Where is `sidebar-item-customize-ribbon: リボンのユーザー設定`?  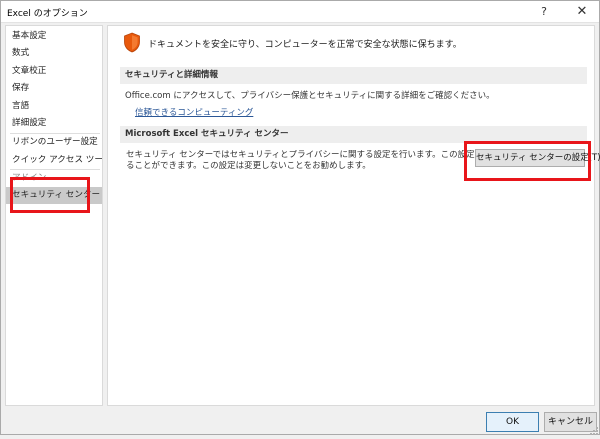 sidebar-item-customize-ribbon: リボンのユーザー設定 is located at coordinates (54, 142).